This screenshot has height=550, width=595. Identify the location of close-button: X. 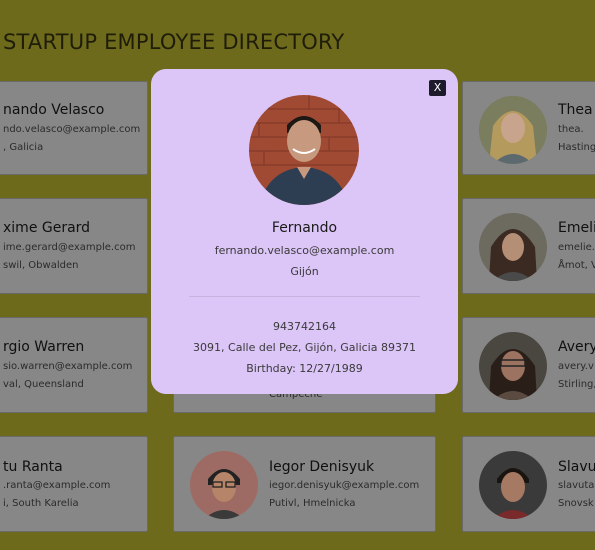
(437, 88).